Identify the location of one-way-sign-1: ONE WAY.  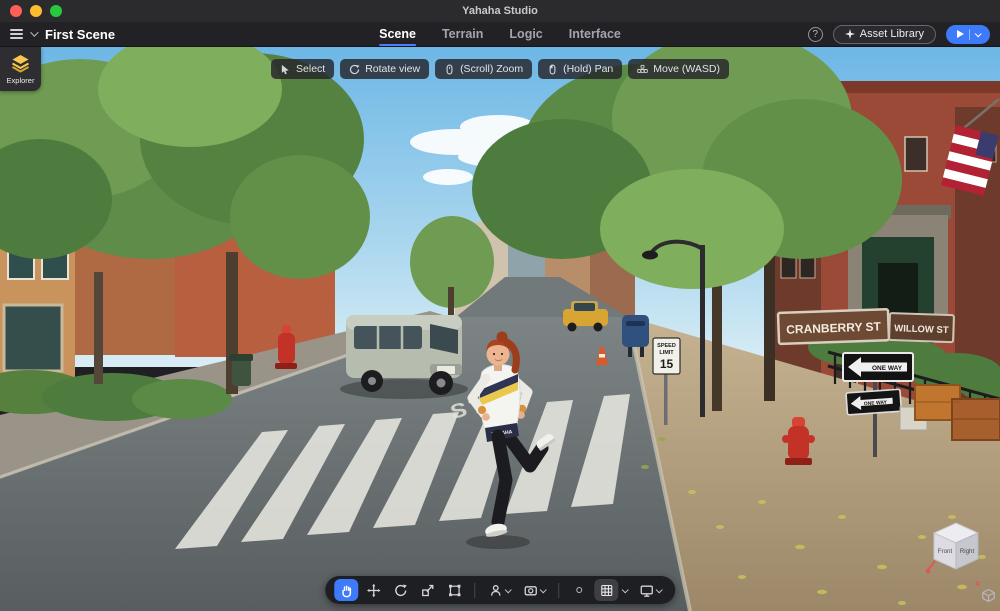
(878, 367).